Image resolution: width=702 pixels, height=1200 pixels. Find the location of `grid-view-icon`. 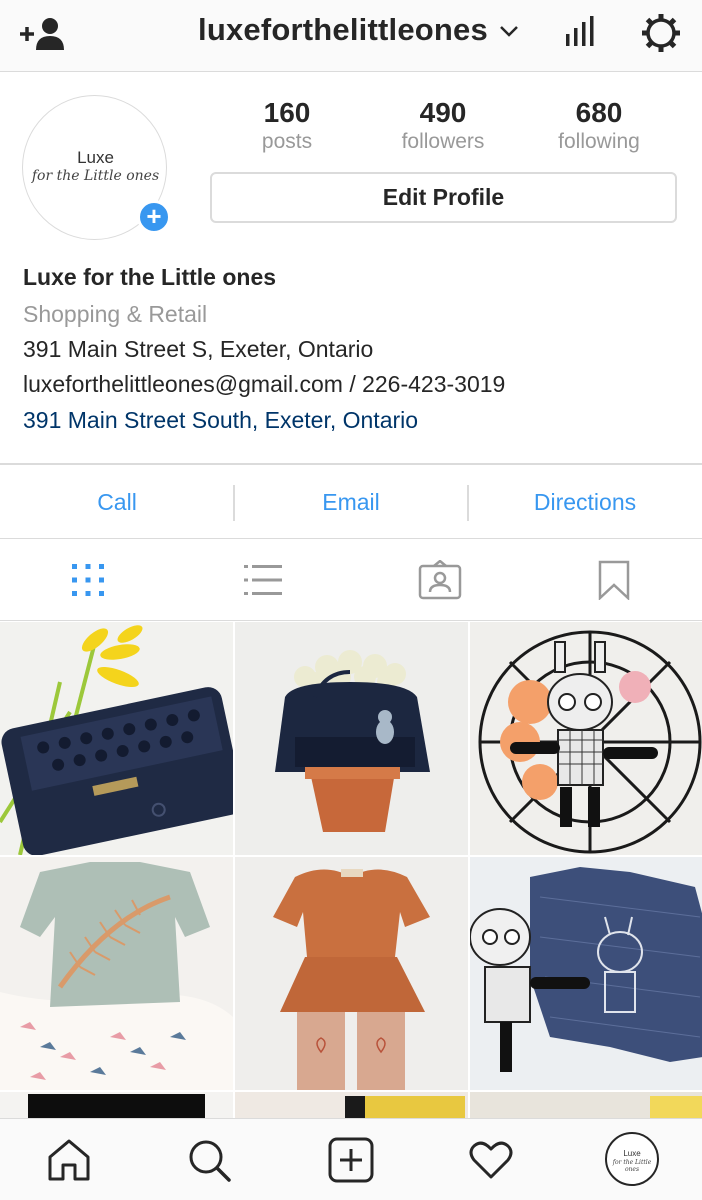

grid-view-icon is located at coordinates (88, 580).